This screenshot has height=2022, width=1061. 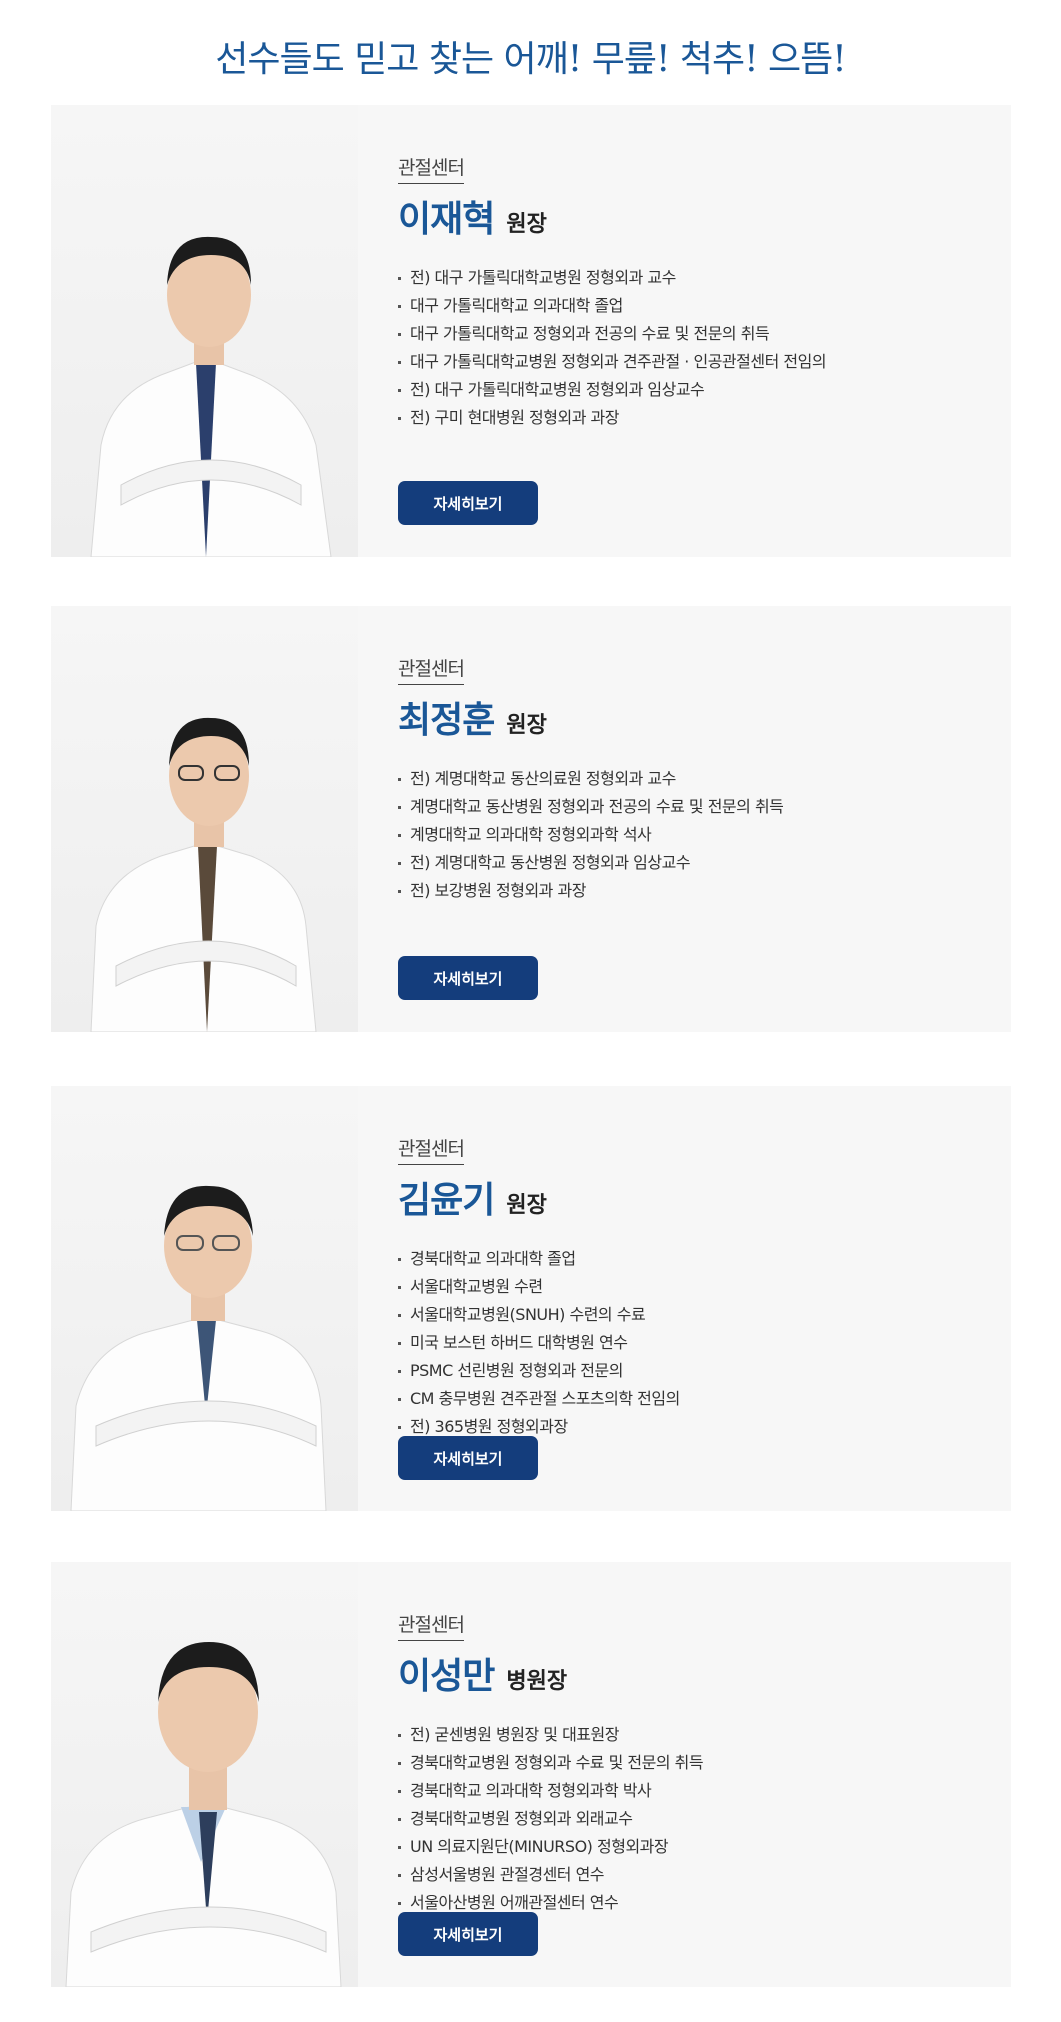 What do you see at coordinates (539, 1259) in the screenshot?
I see `career-item: 경북대학교 의과대학 졸업` at bounding box center [539, 1259].